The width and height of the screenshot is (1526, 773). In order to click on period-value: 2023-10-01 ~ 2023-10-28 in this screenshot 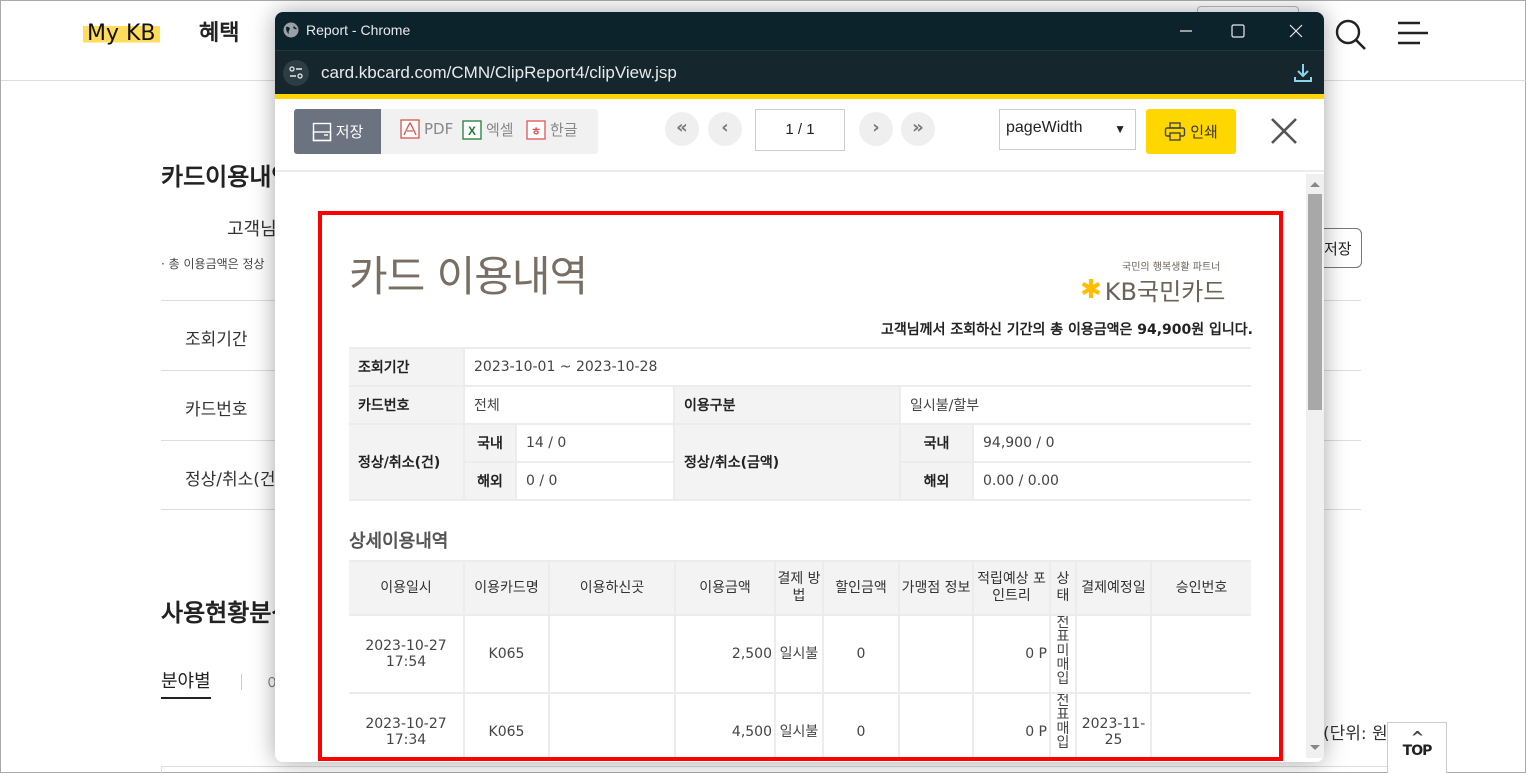, I will do `click(857, 367)`.